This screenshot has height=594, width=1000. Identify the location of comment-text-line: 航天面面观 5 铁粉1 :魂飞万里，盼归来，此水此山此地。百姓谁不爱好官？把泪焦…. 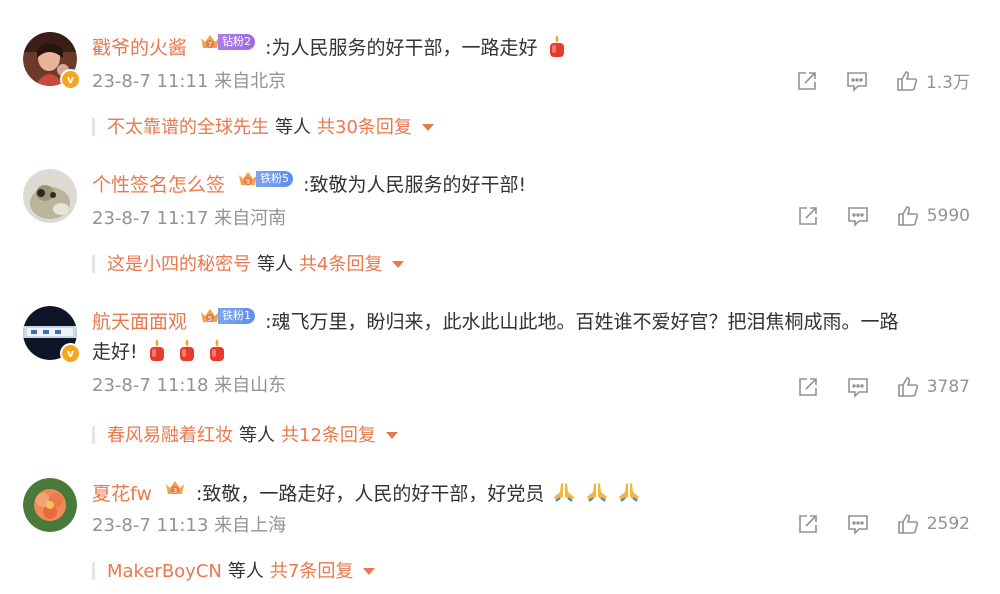
(531, 321).